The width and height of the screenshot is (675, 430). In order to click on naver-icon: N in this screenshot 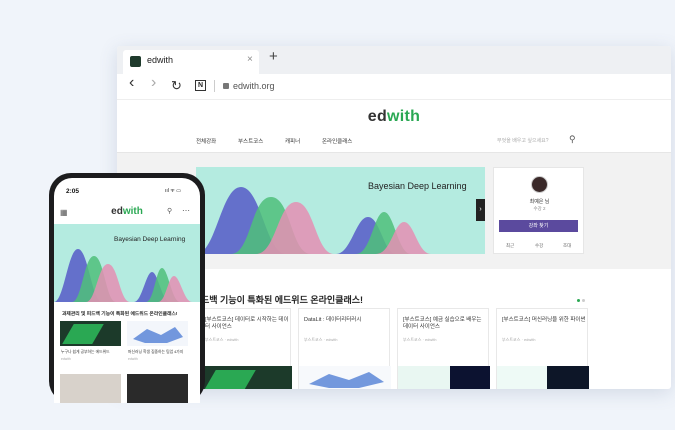, I will do `click(200, 85)`.